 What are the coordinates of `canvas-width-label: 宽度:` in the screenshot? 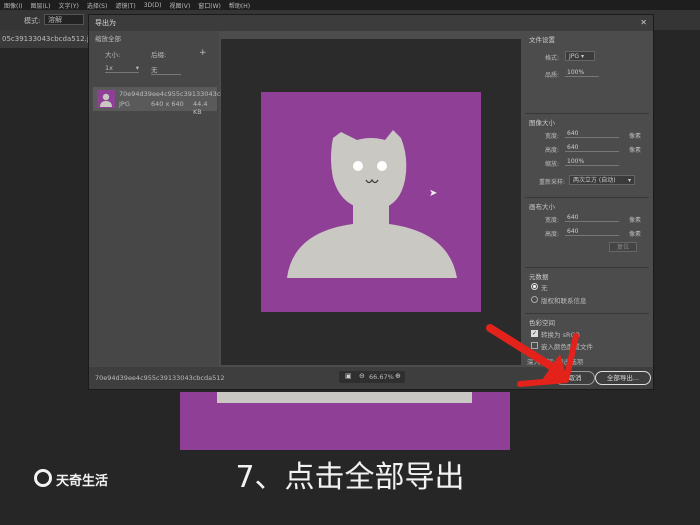 It's located at (551, 220).